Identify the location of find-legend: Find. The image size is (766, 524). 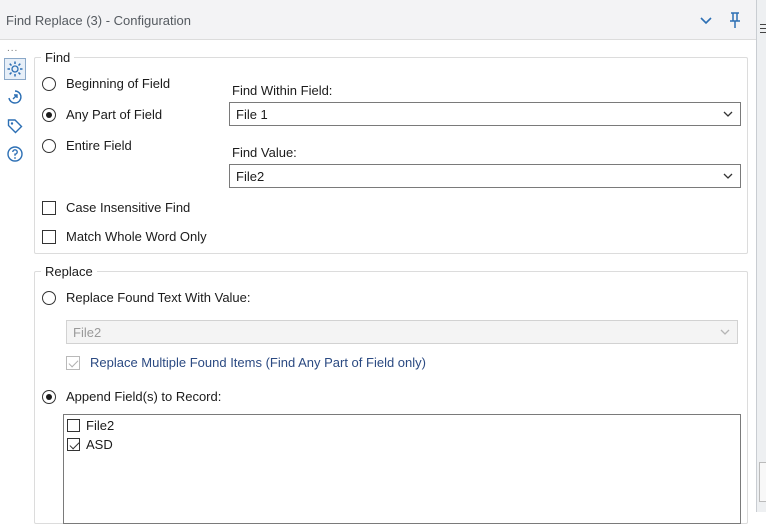
(58, 57).